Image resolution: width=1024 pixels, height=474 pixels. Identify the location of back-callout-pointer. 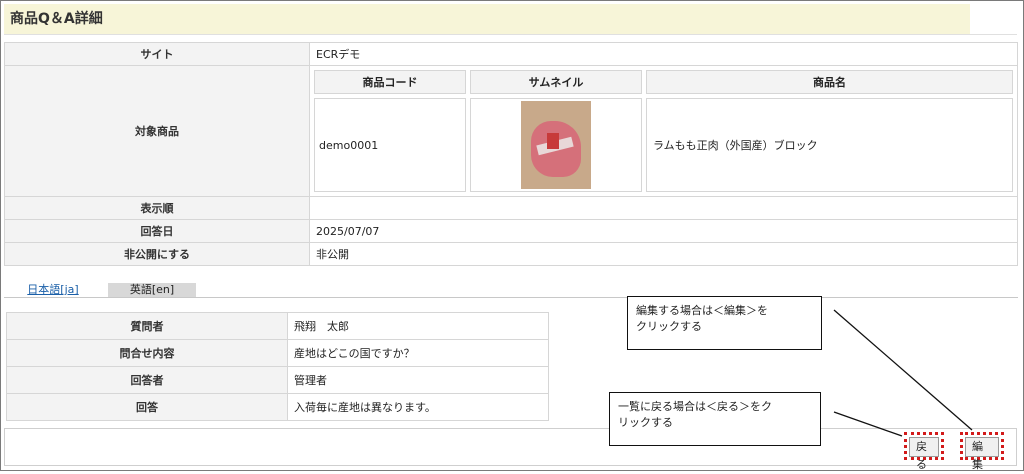
(868, 424).